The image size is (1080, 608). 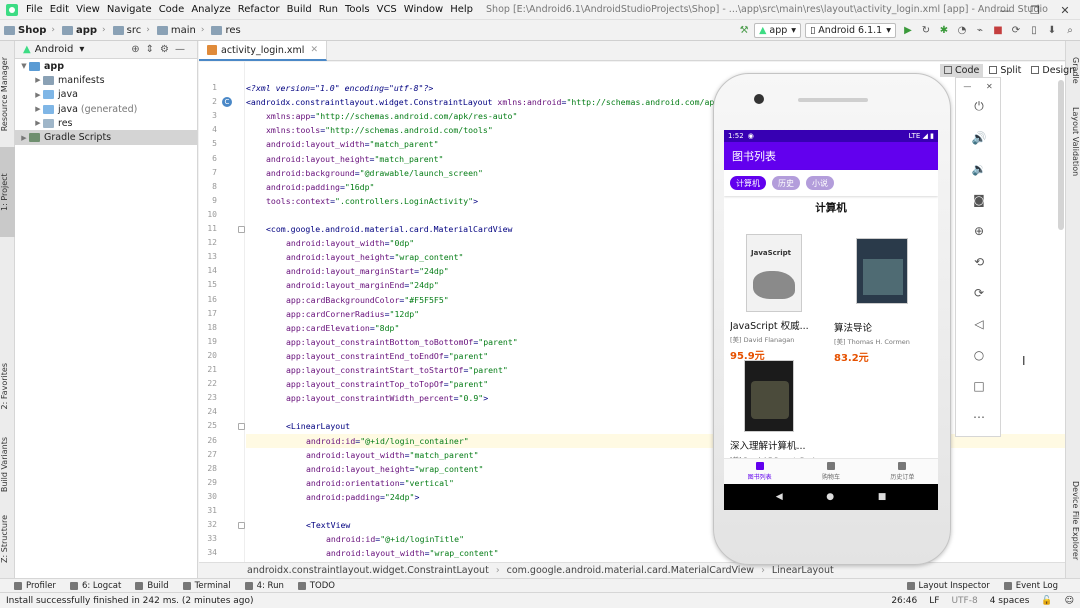 I want to click on stop-icon: ■, so click(x=998, y=31).